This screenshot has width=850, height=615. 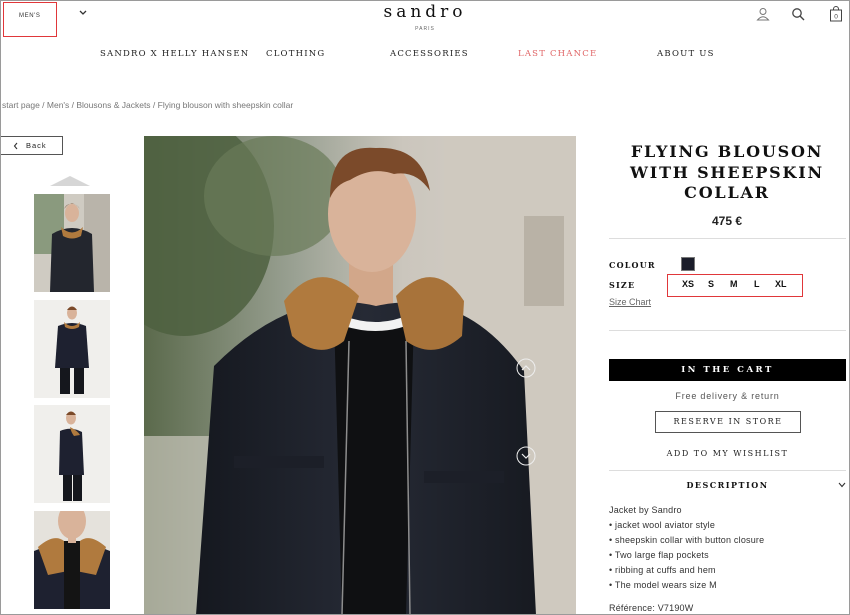 I want to click on product-reference: Référence: V7190W, so click(x=651, y=608).